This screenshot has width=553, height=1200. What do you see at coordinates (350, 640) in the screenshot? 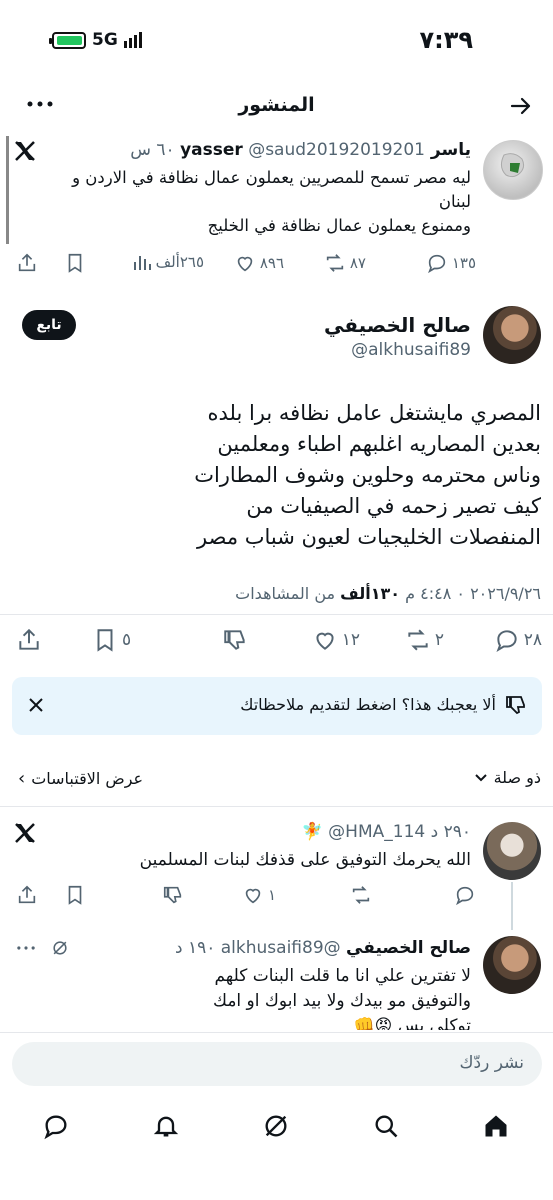
I see `like-count: ١٢` at bounding box center [350, 640].